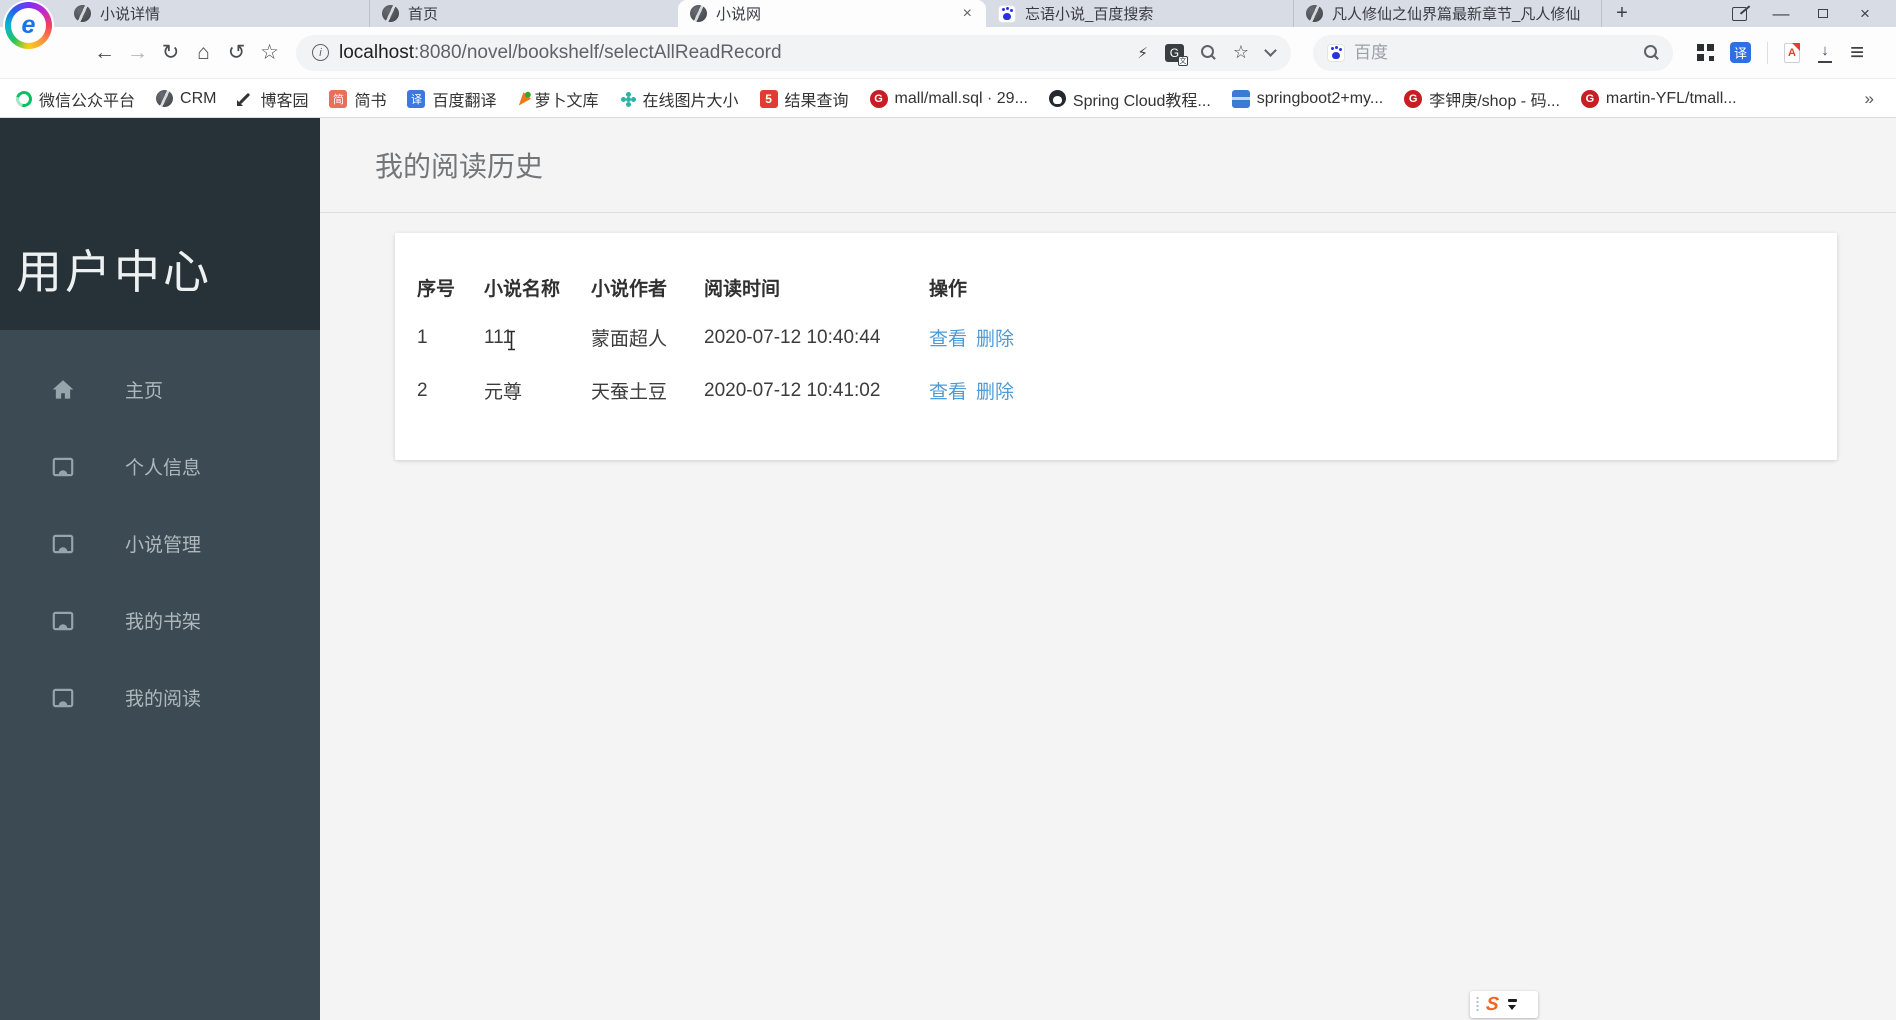 The height and width of the screenshot is (1020, 1896). What do you see at coordinates (1825, 52) in the screenshot?
I see `download-icon: ↓` at bounding box center [1825, 52].